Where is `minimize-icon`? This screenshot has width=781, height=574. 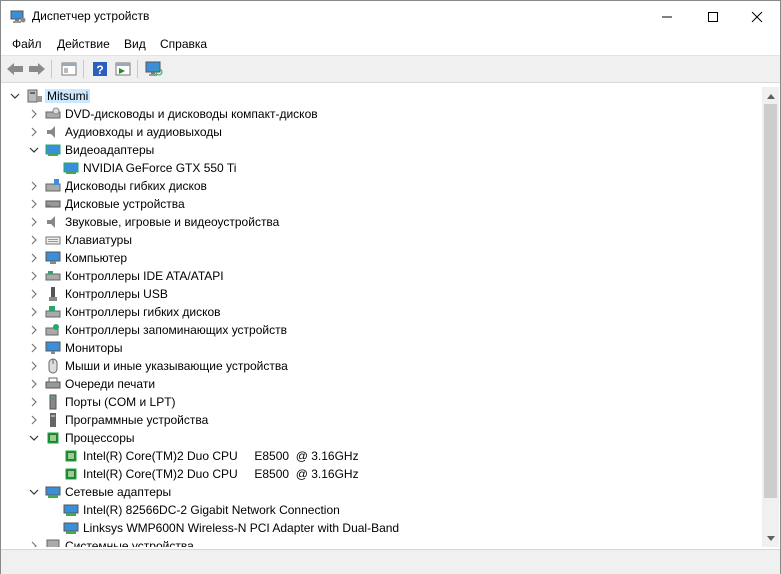 minimize-icon is located at coordinates (667, 17).